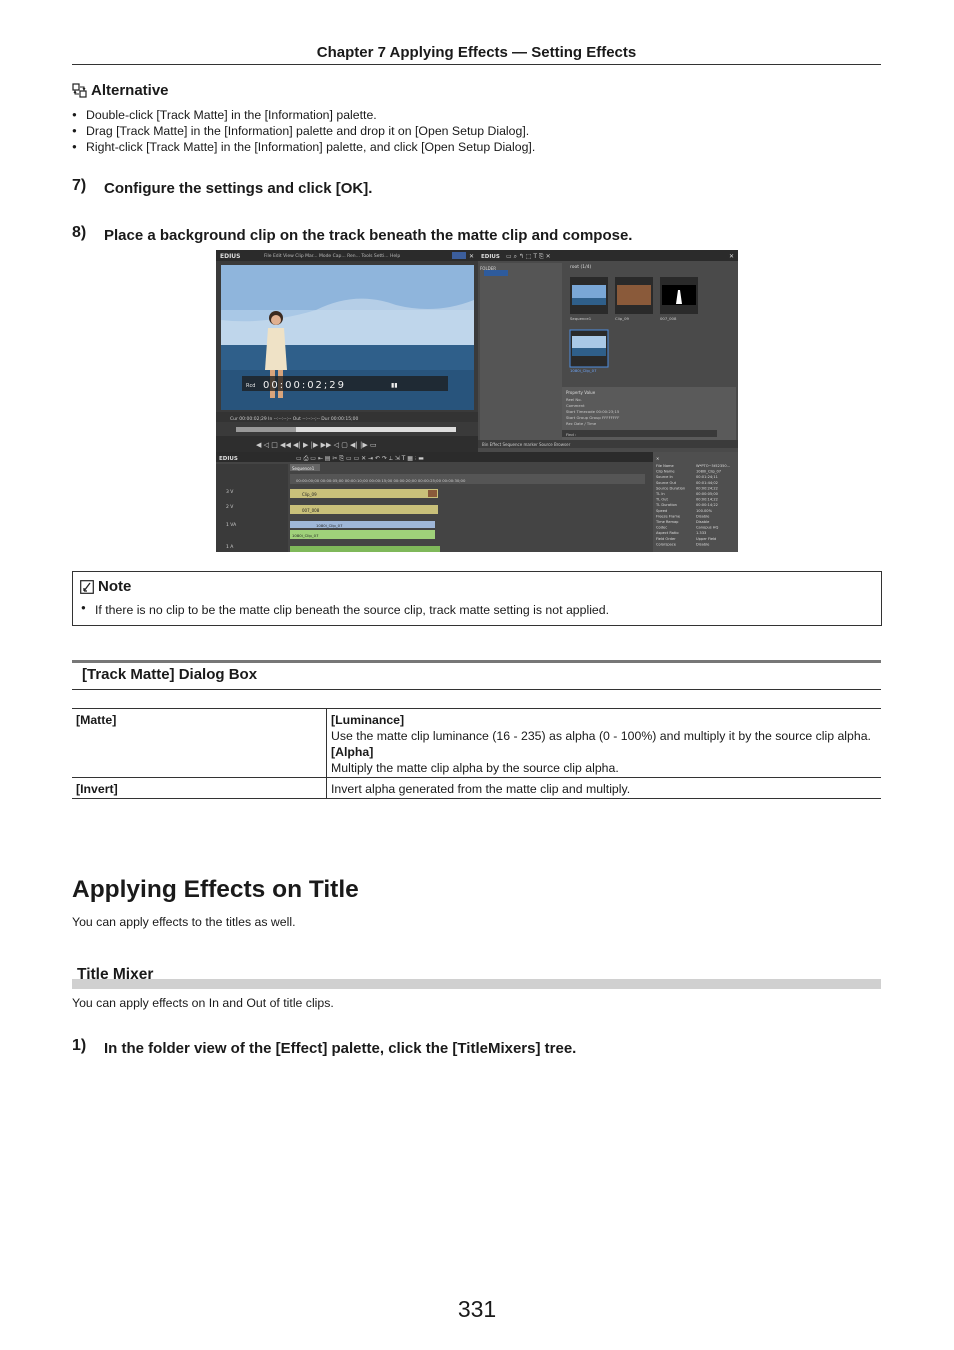 This screenshot has height=1350, width=954. What do you see at coordinates (581, 392) in the screenshot?
I see `svg-text: Property Value` at bounding box center [581, 392].